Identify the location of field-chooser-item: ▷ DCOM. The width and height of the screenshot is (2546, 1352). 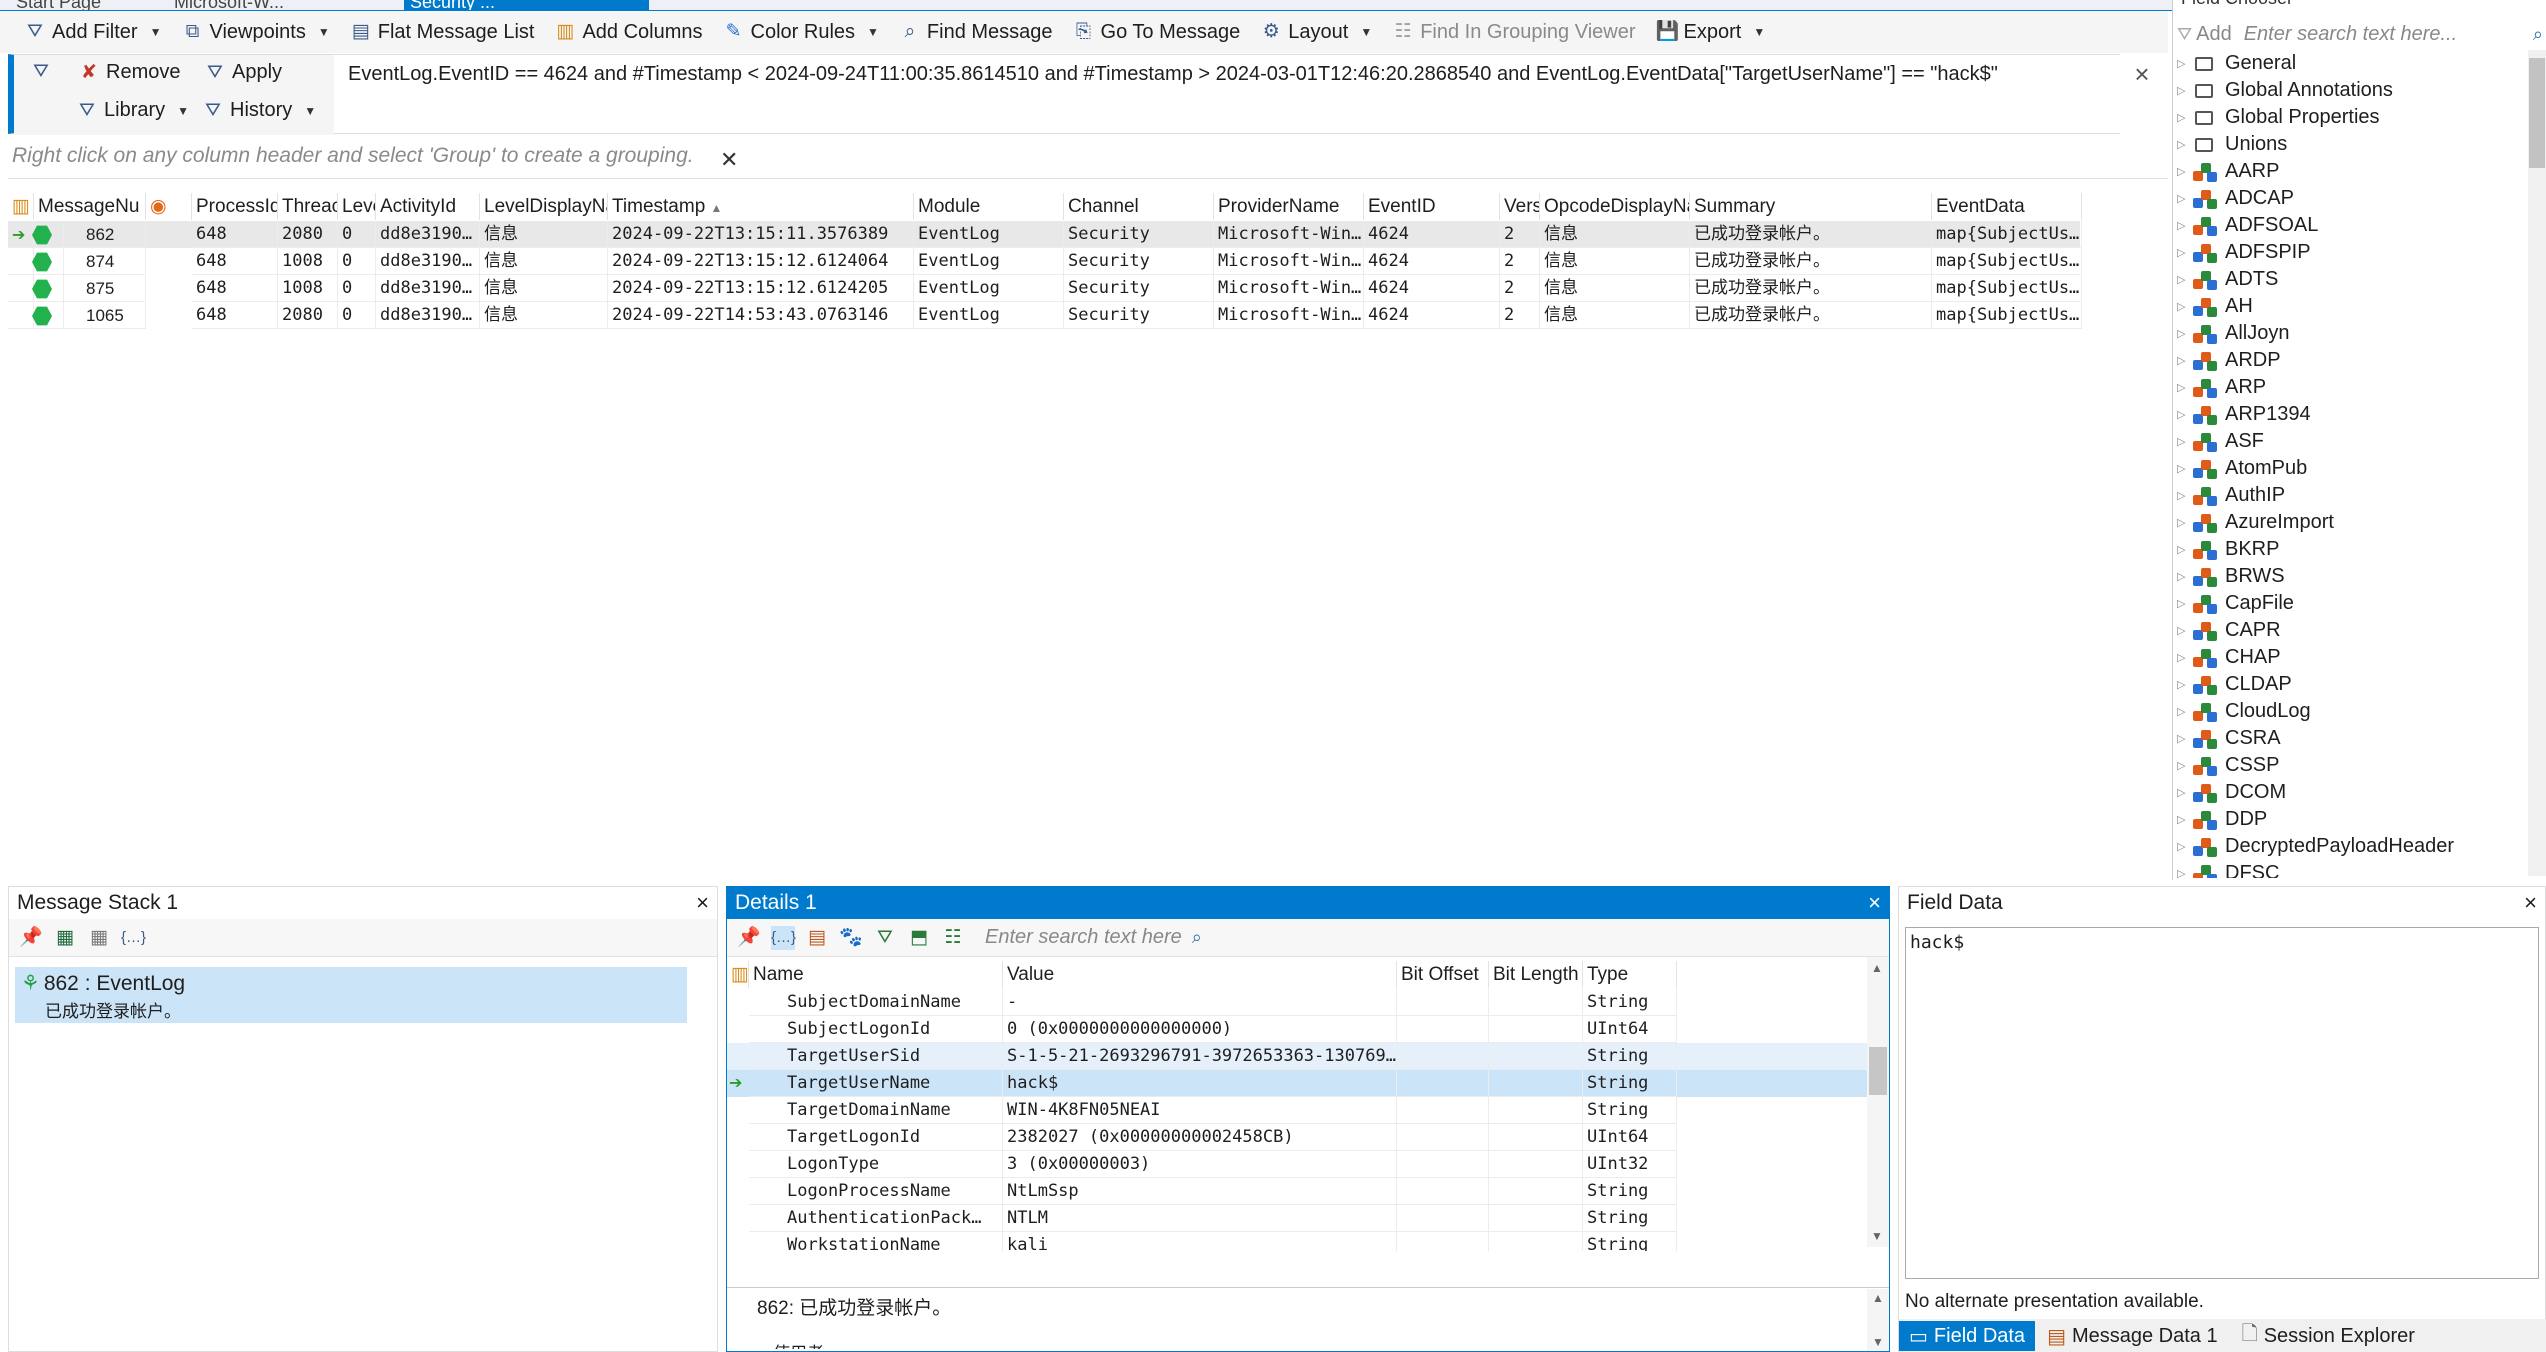
(2231, 792).